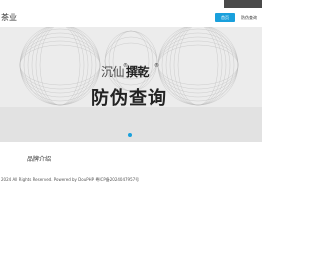 This screenshot has height=275, width=320. I want to click on nav-item-home: 首页, so click(225, 17).